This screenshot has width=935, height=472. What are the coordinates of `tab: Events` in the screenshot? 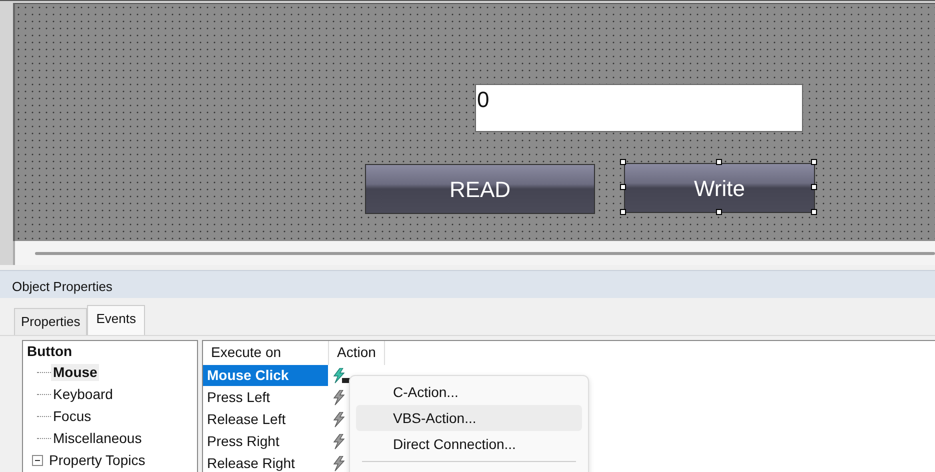 It's located at (116, 319).